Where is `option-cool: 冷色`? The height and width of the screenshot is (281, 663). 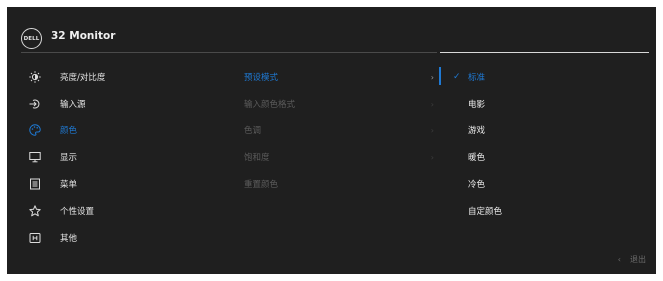
option-cool: 冷色 is located at coordinates (528, 184).